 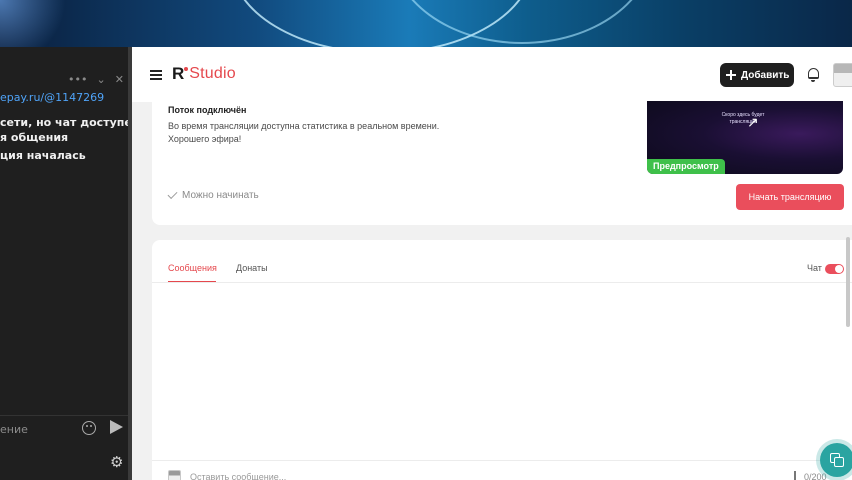 I want to click on ready-label: Можно начинать, so click(x=220, y=195).